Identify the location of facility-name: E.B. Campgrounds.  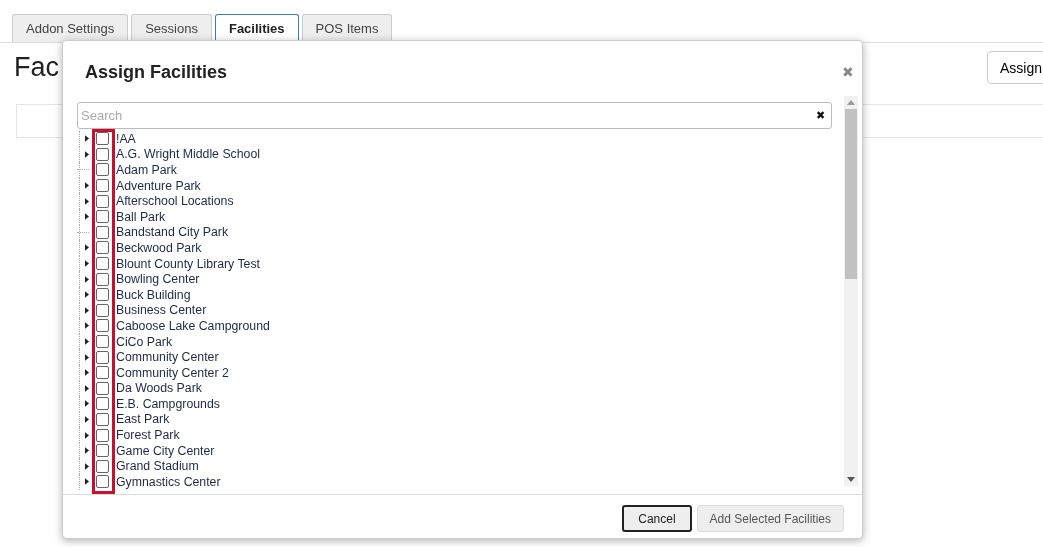
(168, 403).